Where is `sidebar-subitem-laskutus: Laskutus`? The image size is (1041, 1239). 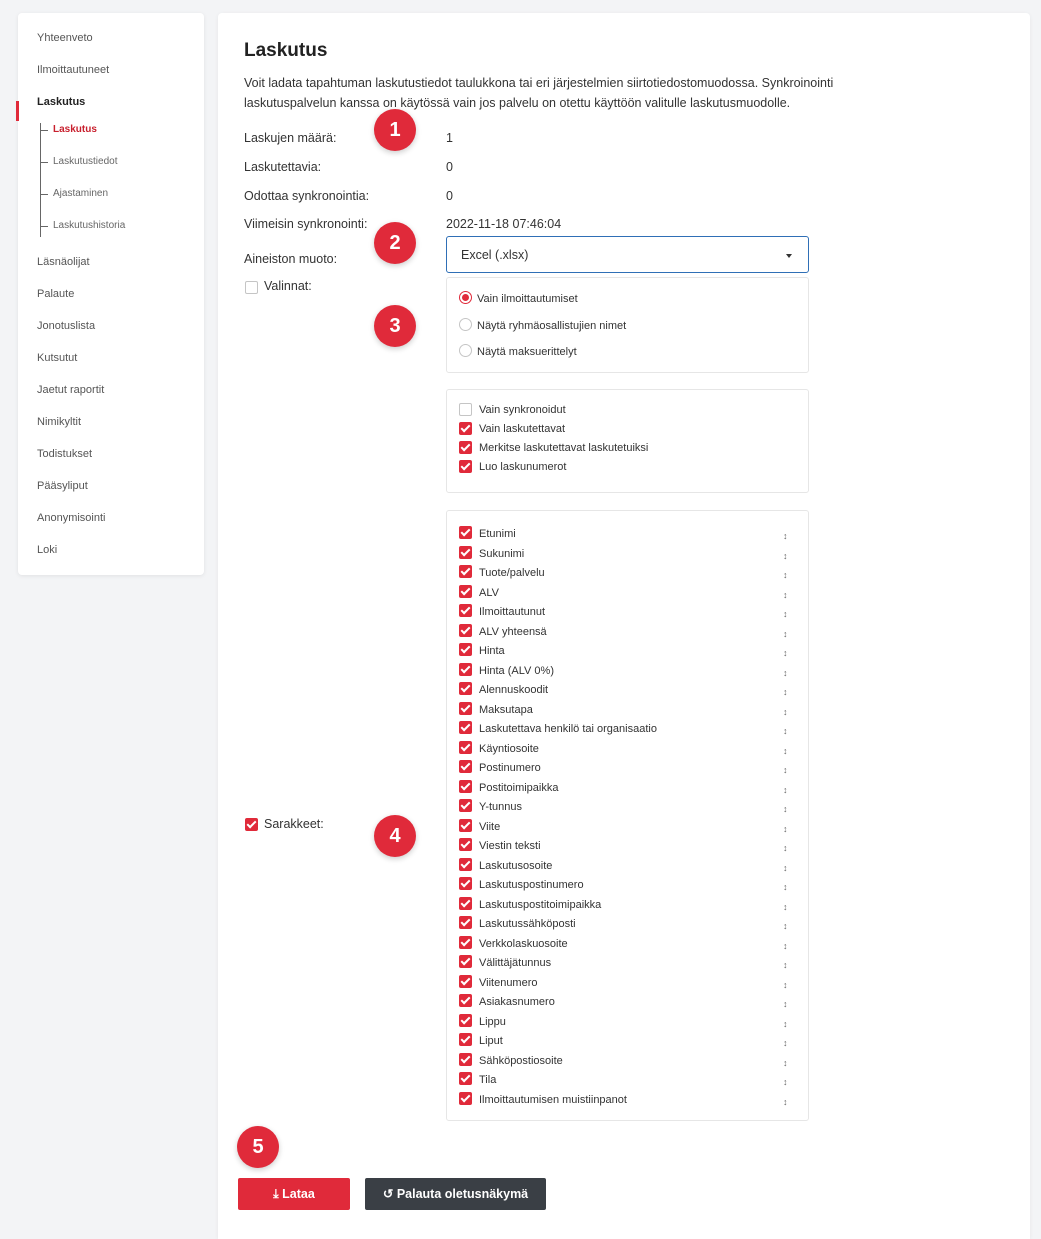
sidebar-subitem-laskutus: Laskutus is located at coordinates (75, 130).